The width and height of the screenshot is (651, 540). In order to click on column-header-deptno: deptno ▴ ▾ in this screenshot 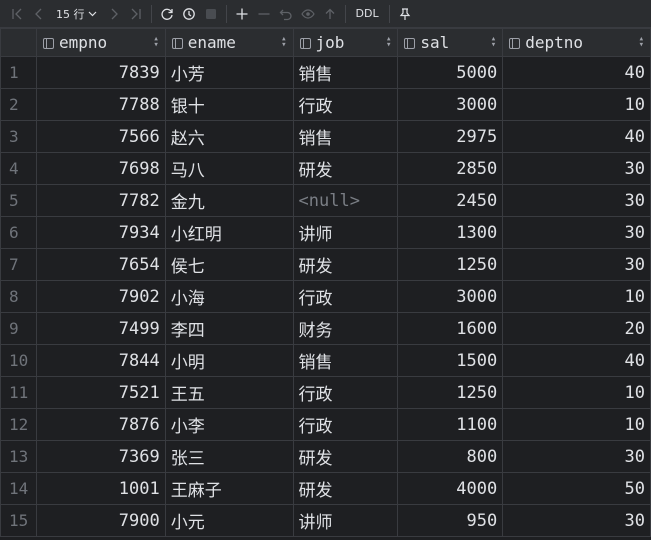, I will do `click(576, 42)`.